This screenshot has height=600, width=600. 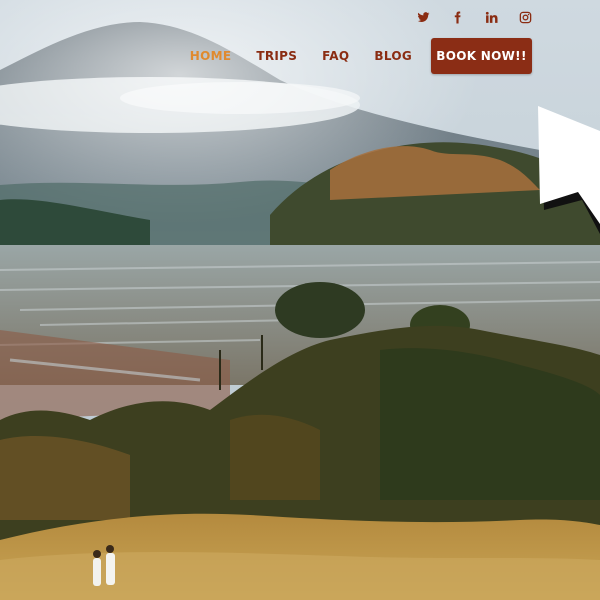 I want to click on cursor-arrow-icon, so click(x=569, y=171).